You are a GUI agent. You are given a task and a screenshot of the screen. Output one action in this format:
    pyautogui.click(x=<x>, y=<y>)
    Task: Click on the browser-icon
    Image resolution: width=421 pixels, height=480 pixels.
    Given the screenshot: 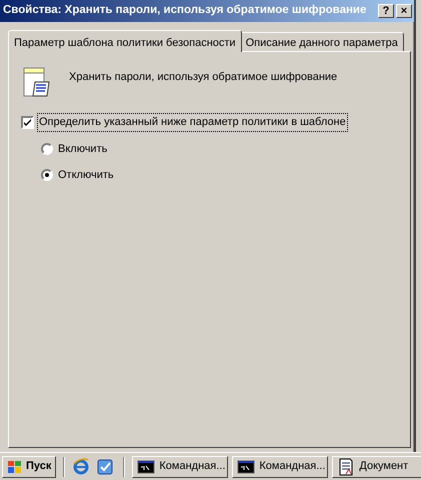 What is the action you would take?
    pyautogui.click(x=81, y=467)
    